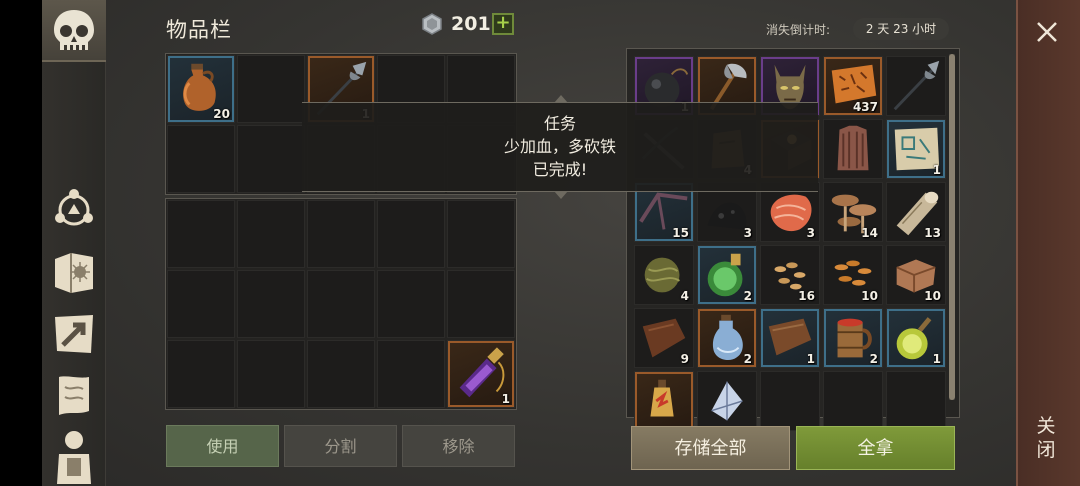 Image resolution: width=1080 pixels, height=486 pixels. What do you see at coordinates (664, 338) in the screenshot?
I see `loot-slot: 9` at bounding box center [664, 338].